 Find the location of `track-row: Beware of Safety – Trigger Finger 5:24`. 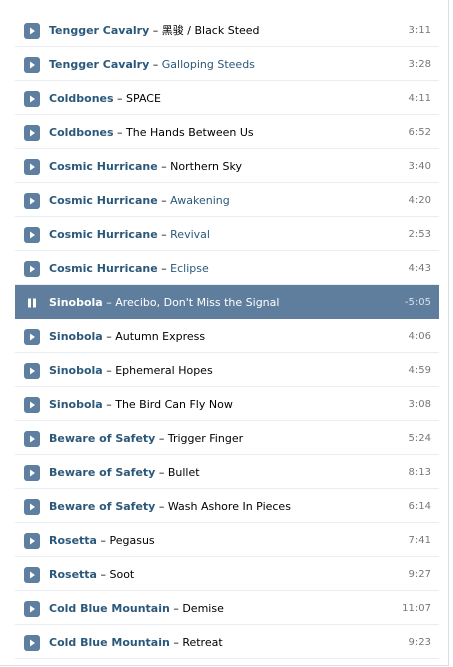

track-row: Beware of Safety – Trigger Finger 5:24 is located at coordinates (227, 438).